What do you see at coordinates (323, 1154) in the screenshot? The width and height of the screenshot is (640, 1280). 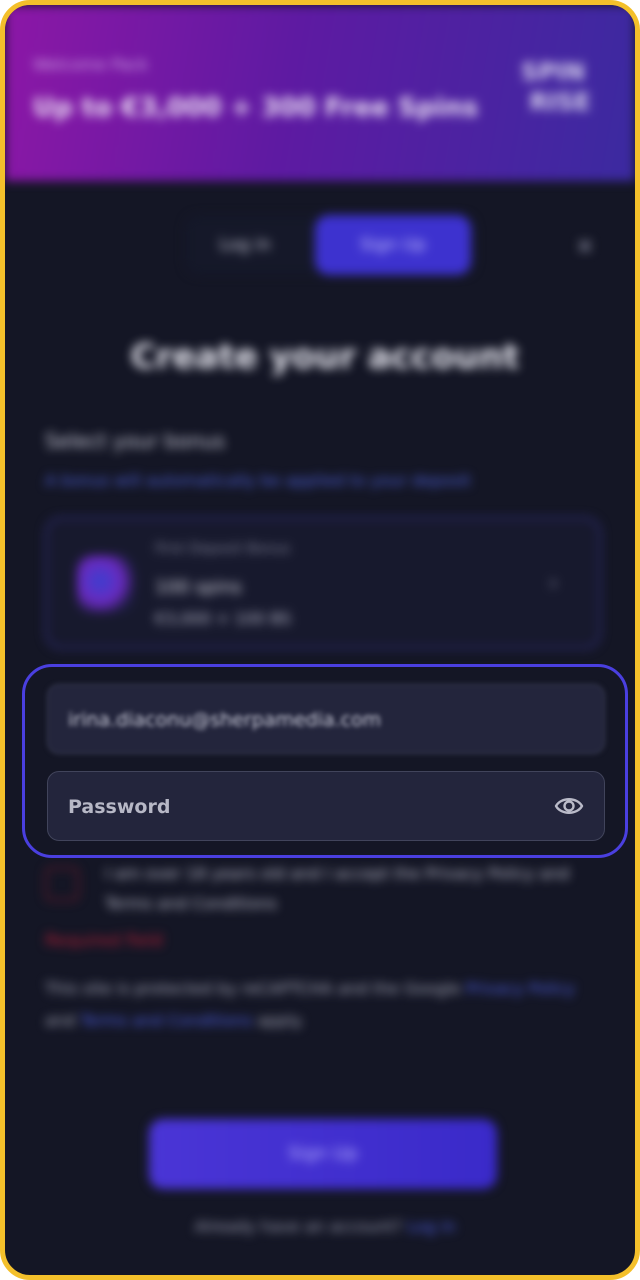 I see `signup-button: Sign Up` at bounding box center [323, 1154].